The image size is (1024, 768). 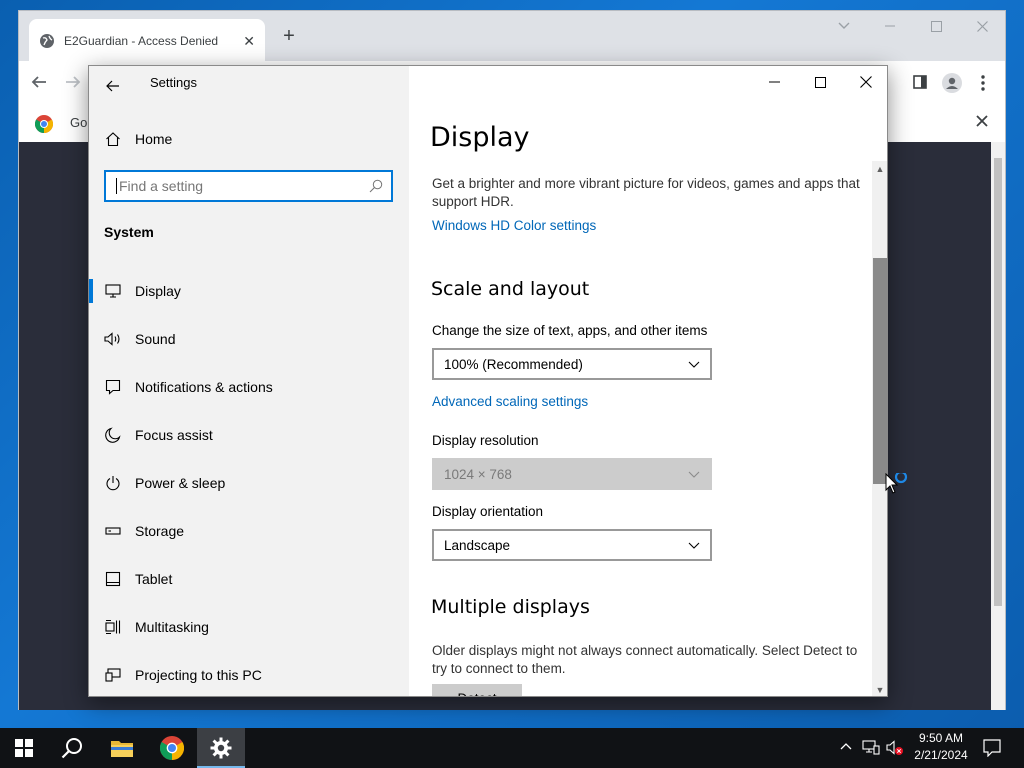 I want to click on side-panel-icon, so click(x=920, y=82).